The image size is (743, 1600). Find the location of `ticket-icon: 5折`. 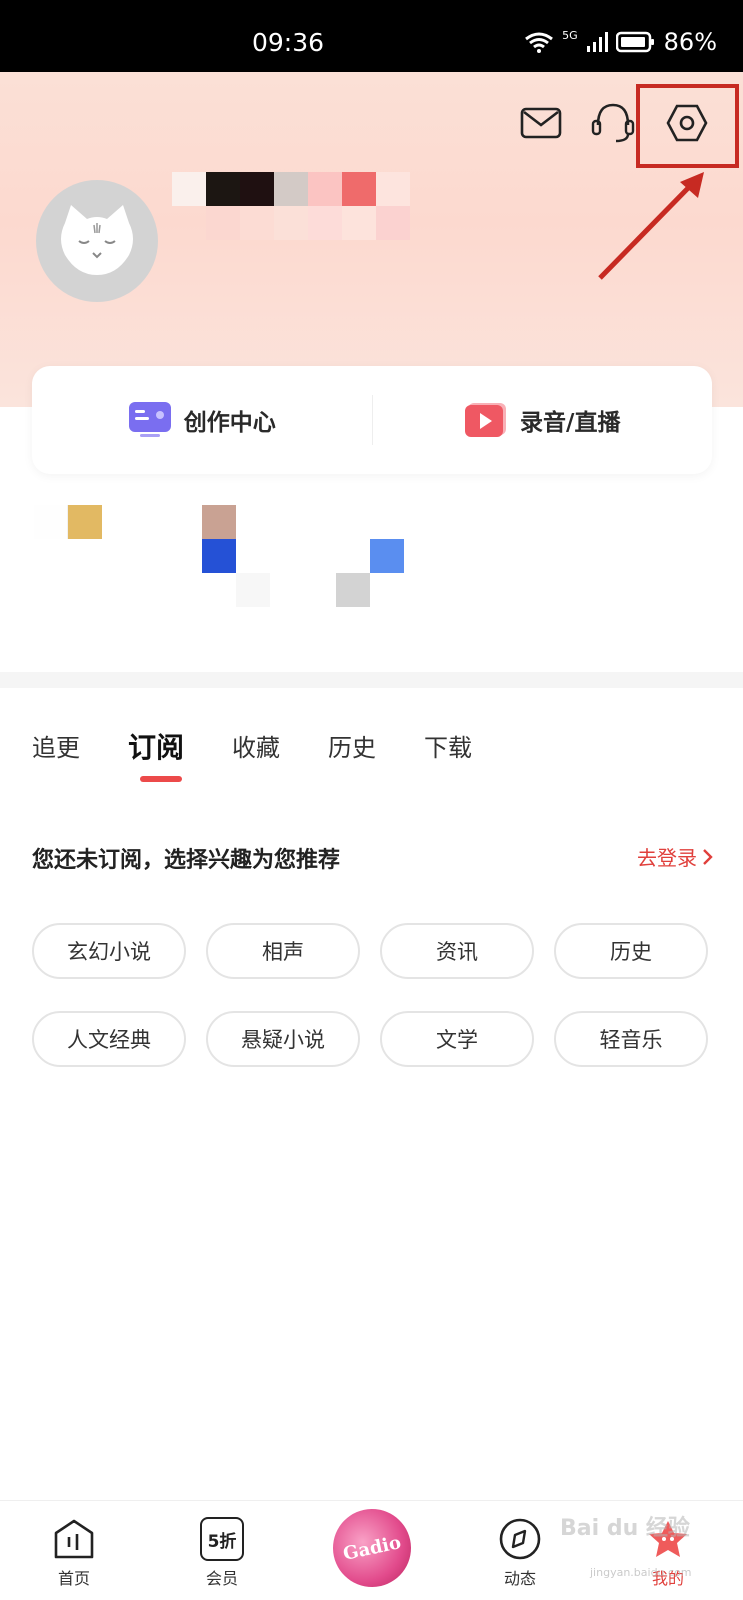

ticket-icon: 5折 is located at coordinates (222, 1539).